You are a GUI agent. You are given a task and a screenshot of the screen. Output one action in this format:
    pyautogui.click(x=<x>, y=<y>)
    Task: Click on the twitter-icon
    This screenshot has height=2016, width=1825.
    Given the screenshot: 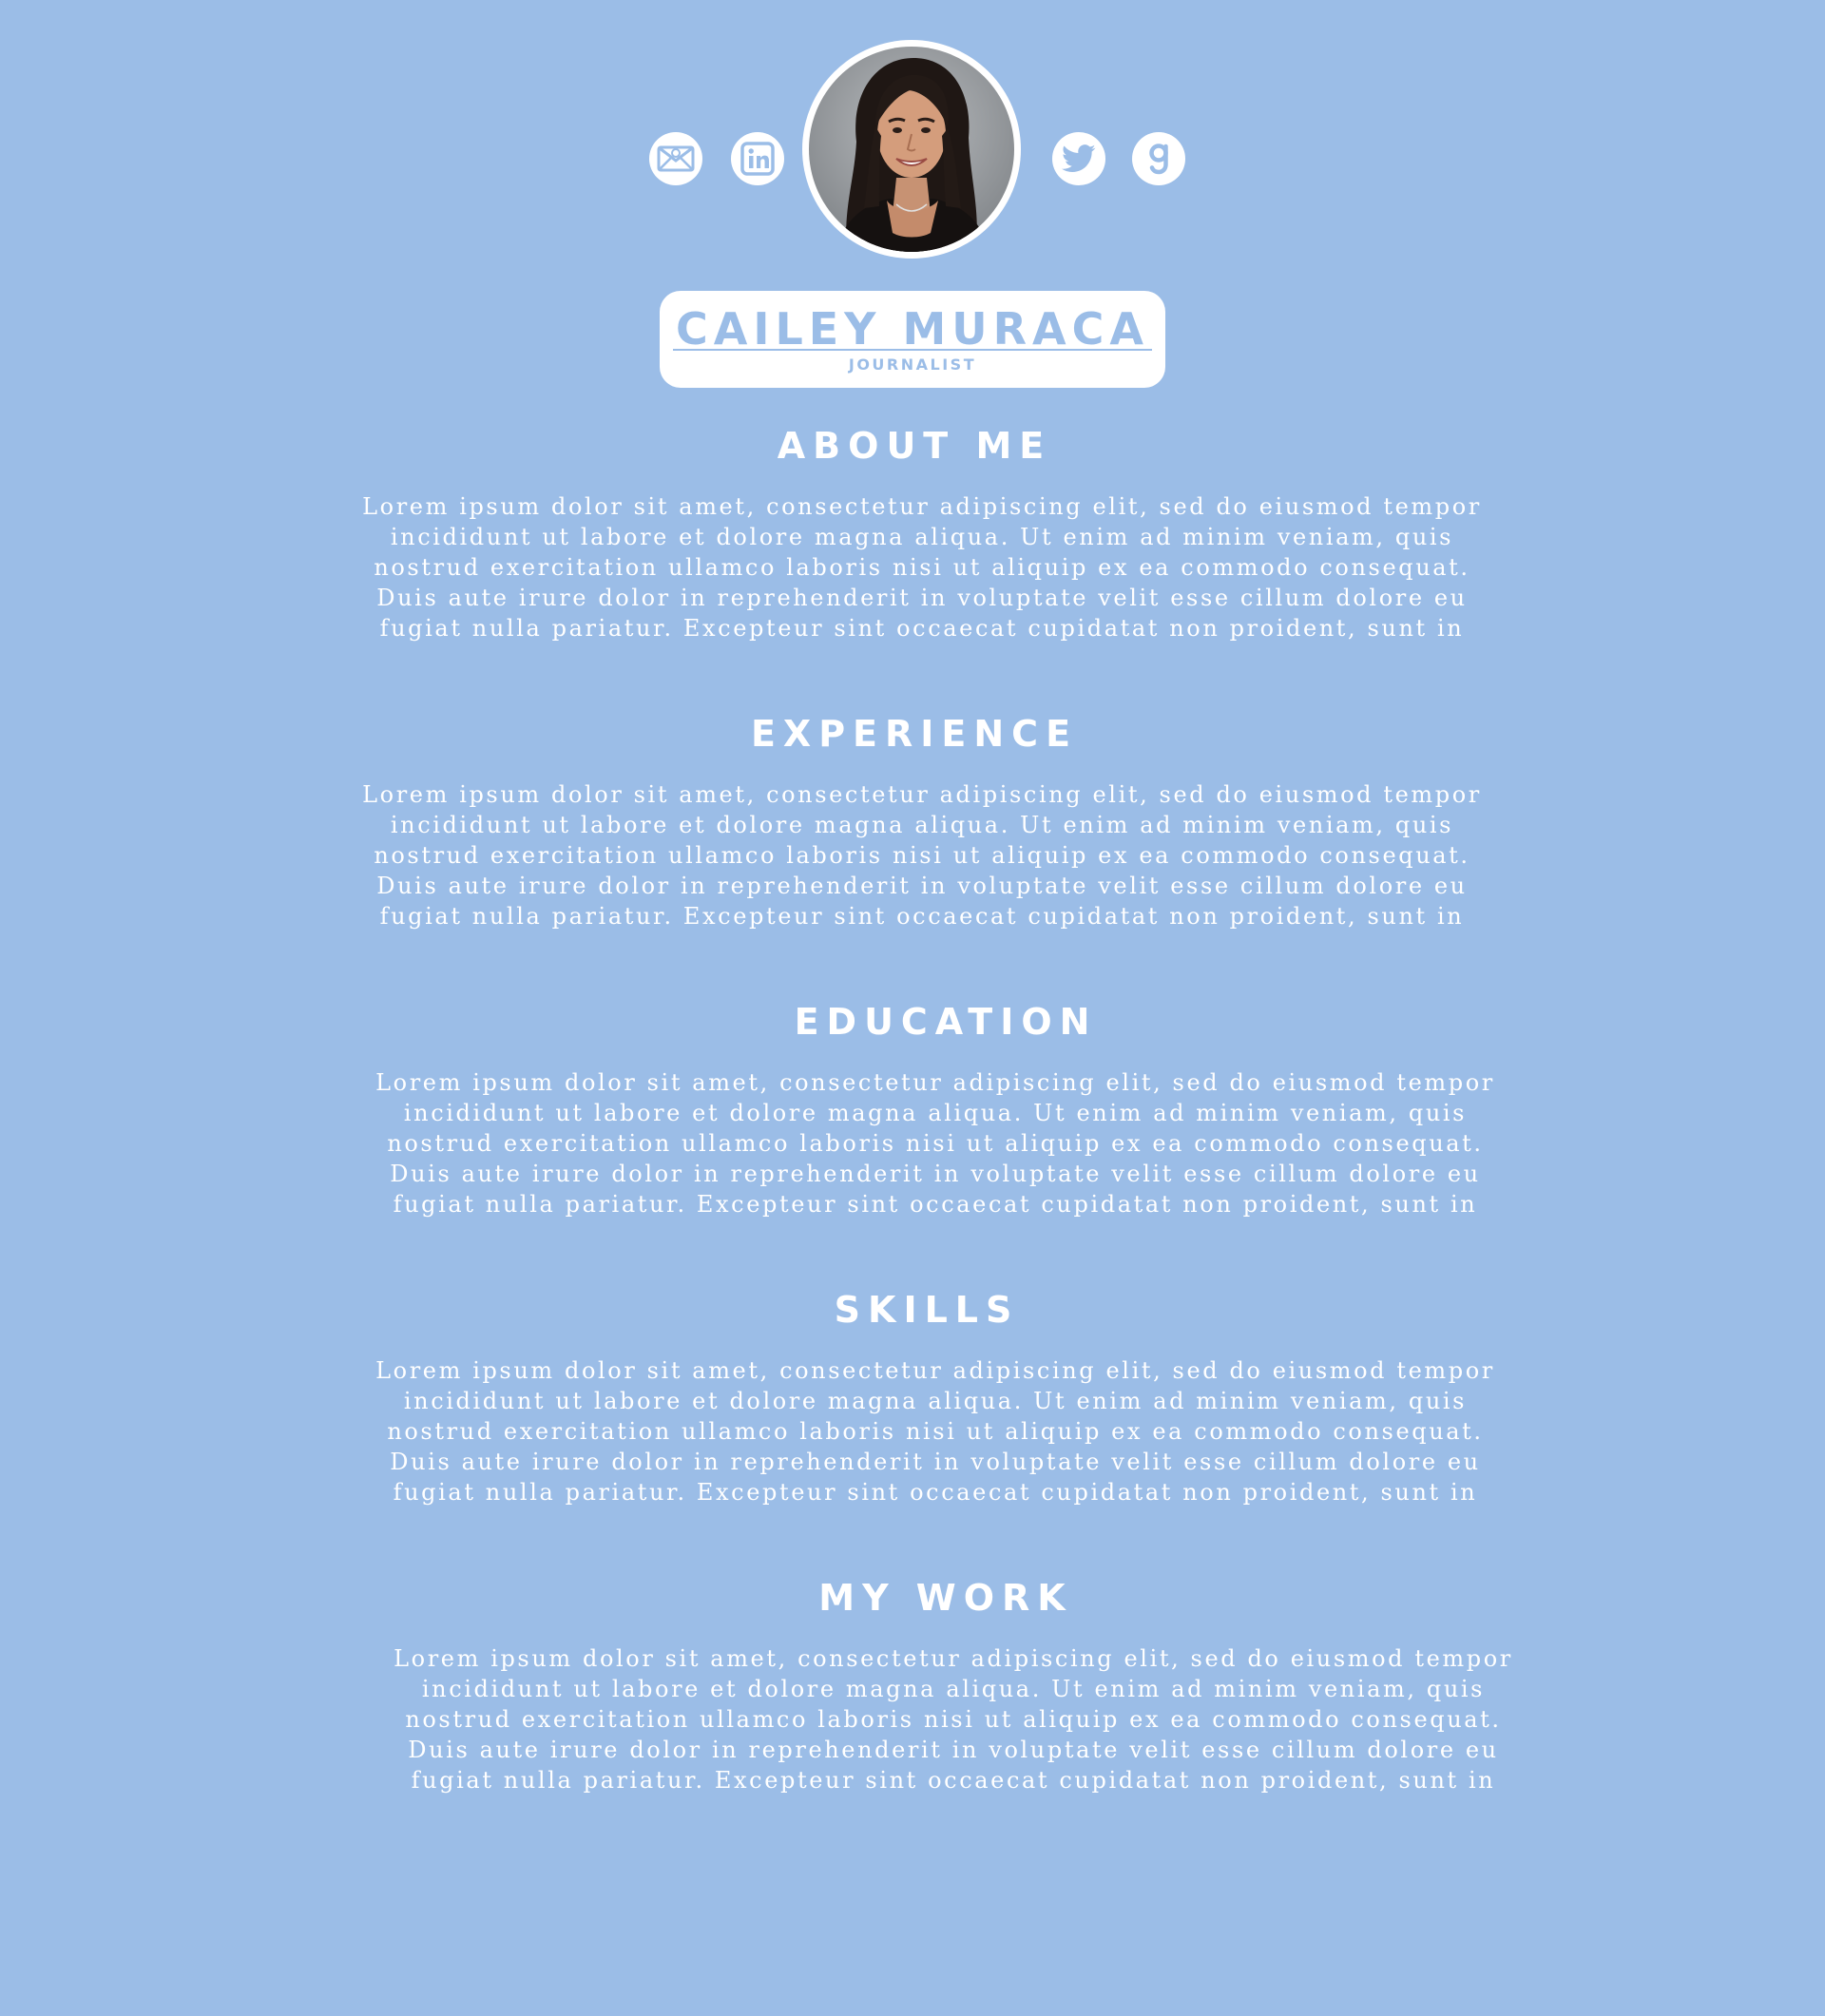 What is the action you would take?
    pyautogui.click(x=1079, y=158)
    